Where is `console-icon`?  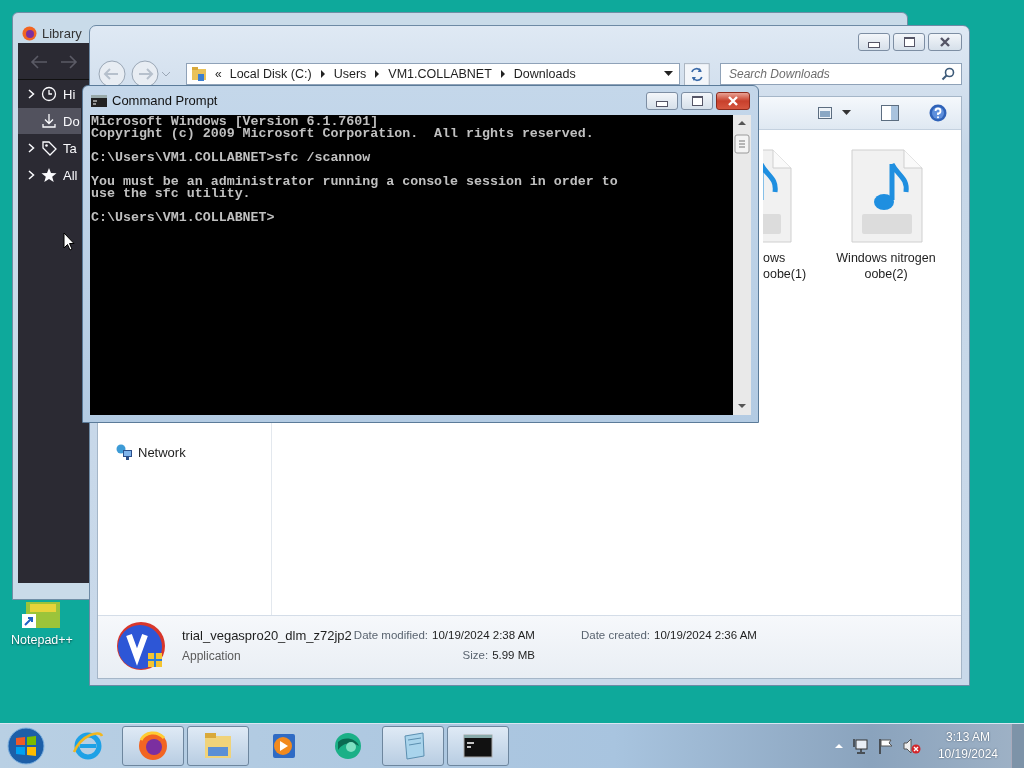 console-icon is located at coordinates (99, 100).